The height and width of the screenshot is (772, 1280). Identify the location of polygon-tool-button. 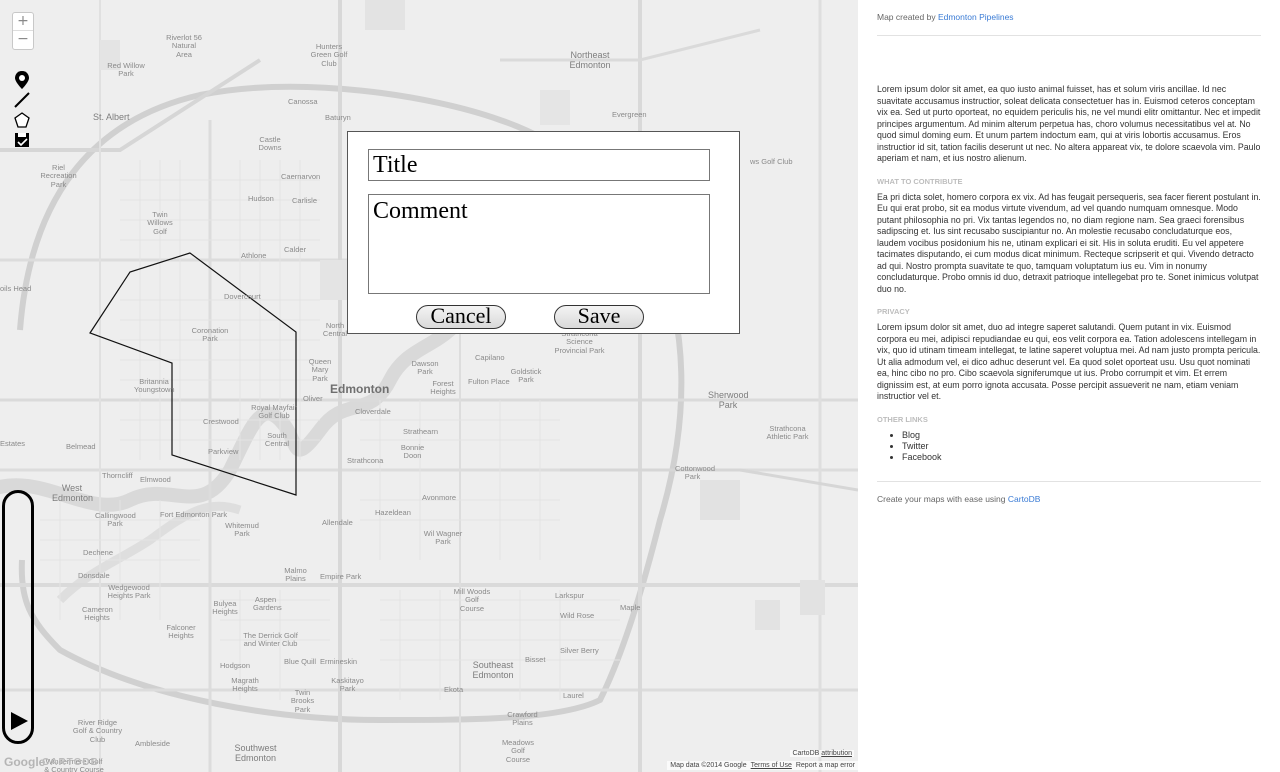
(22, 120).